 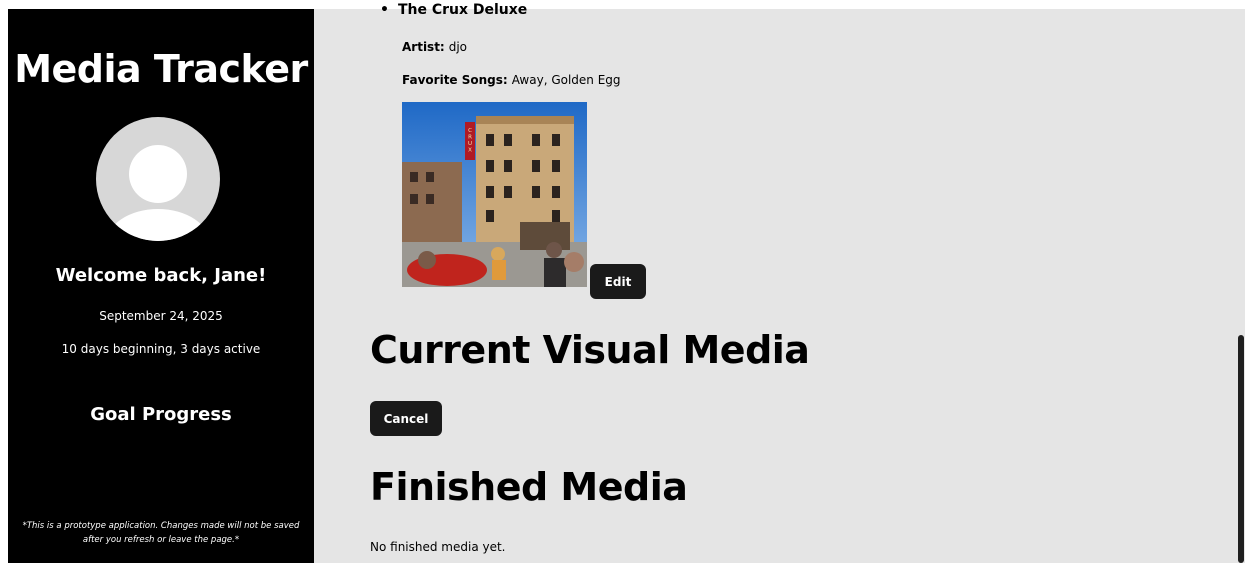 I want to click on edit-button: Edit, so click(x=618, y=281).